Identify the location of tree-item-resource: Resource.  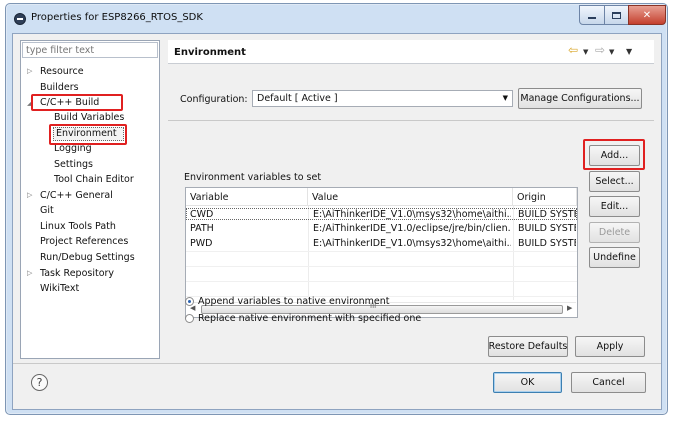
(62, 72).